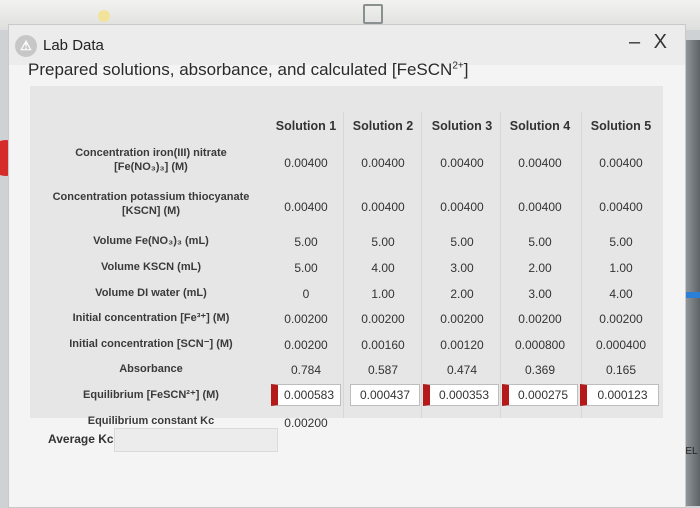 The width and height of the screenshot is (700, 508). What do you see at coordinates (458, 66) in the screenshot?
I see `heading-superscript: 2+` at bounding box center [458, 66].